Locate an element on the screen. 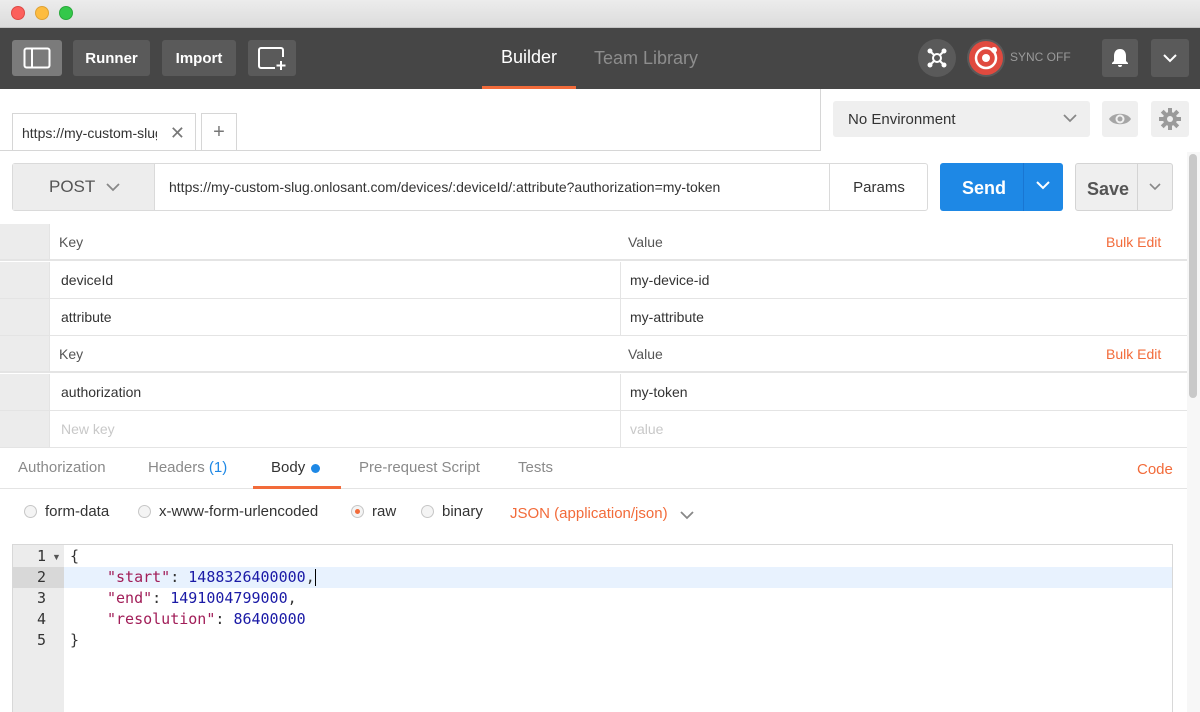 This screenshot has width=1200, height=712. radio-selected-icon is located at coordinates (357, 511).